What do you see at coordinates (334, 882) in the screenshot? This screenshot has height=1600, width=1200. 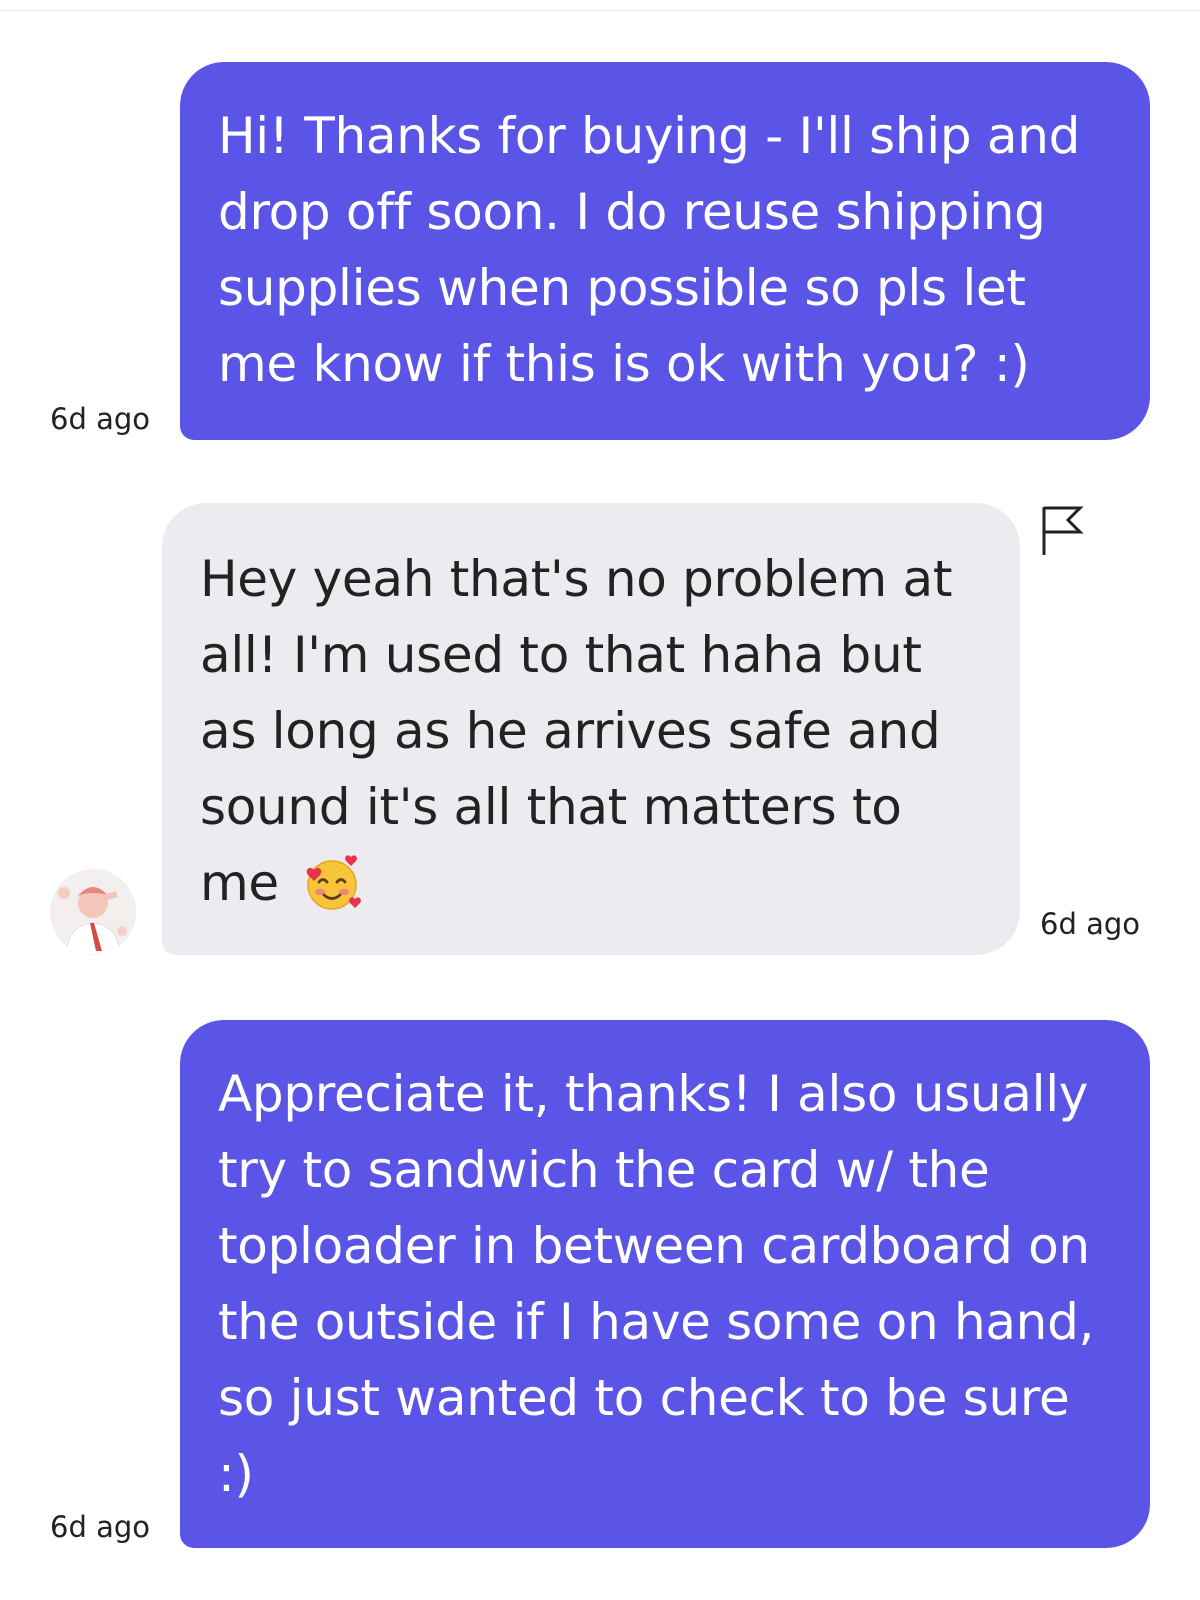 I see `smiling-face-with-hearts-icon` at bounding box center [334, 882].